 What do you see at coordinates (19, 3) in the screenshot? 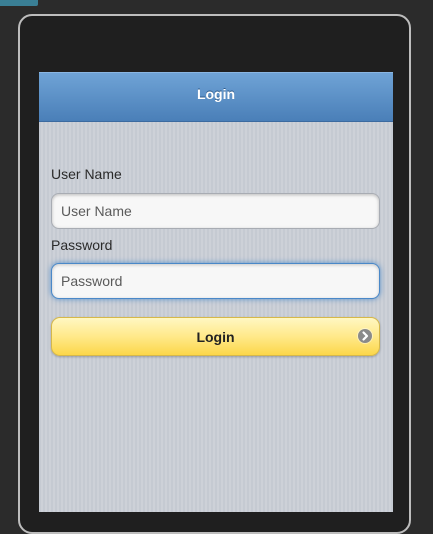
I see `corner-tab-decoration` at bounding box center [19, 3].